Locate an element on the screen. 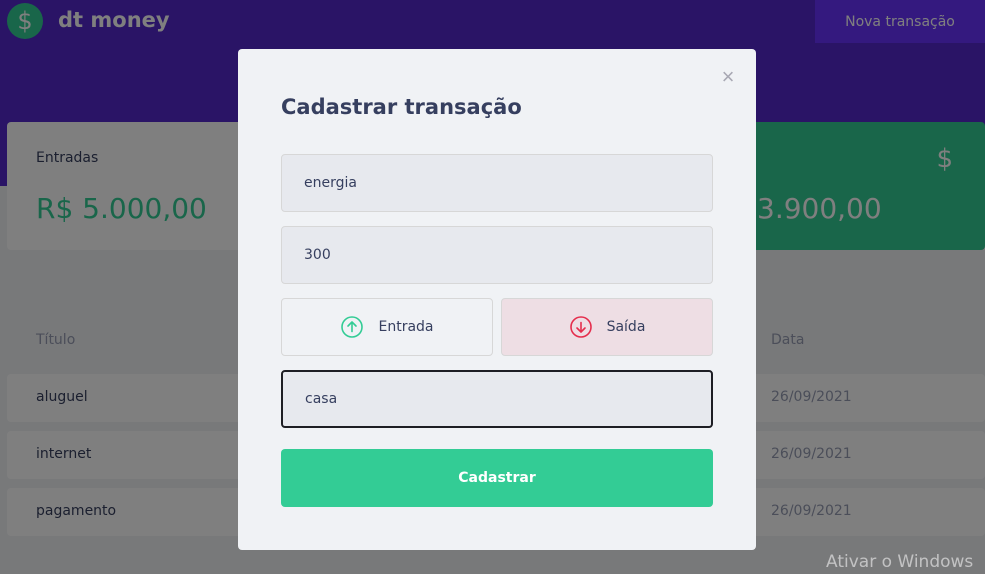 The height and width of the screenshot is (574, 985). outcome-type-button: Saída is located at coordinates (607, 327).